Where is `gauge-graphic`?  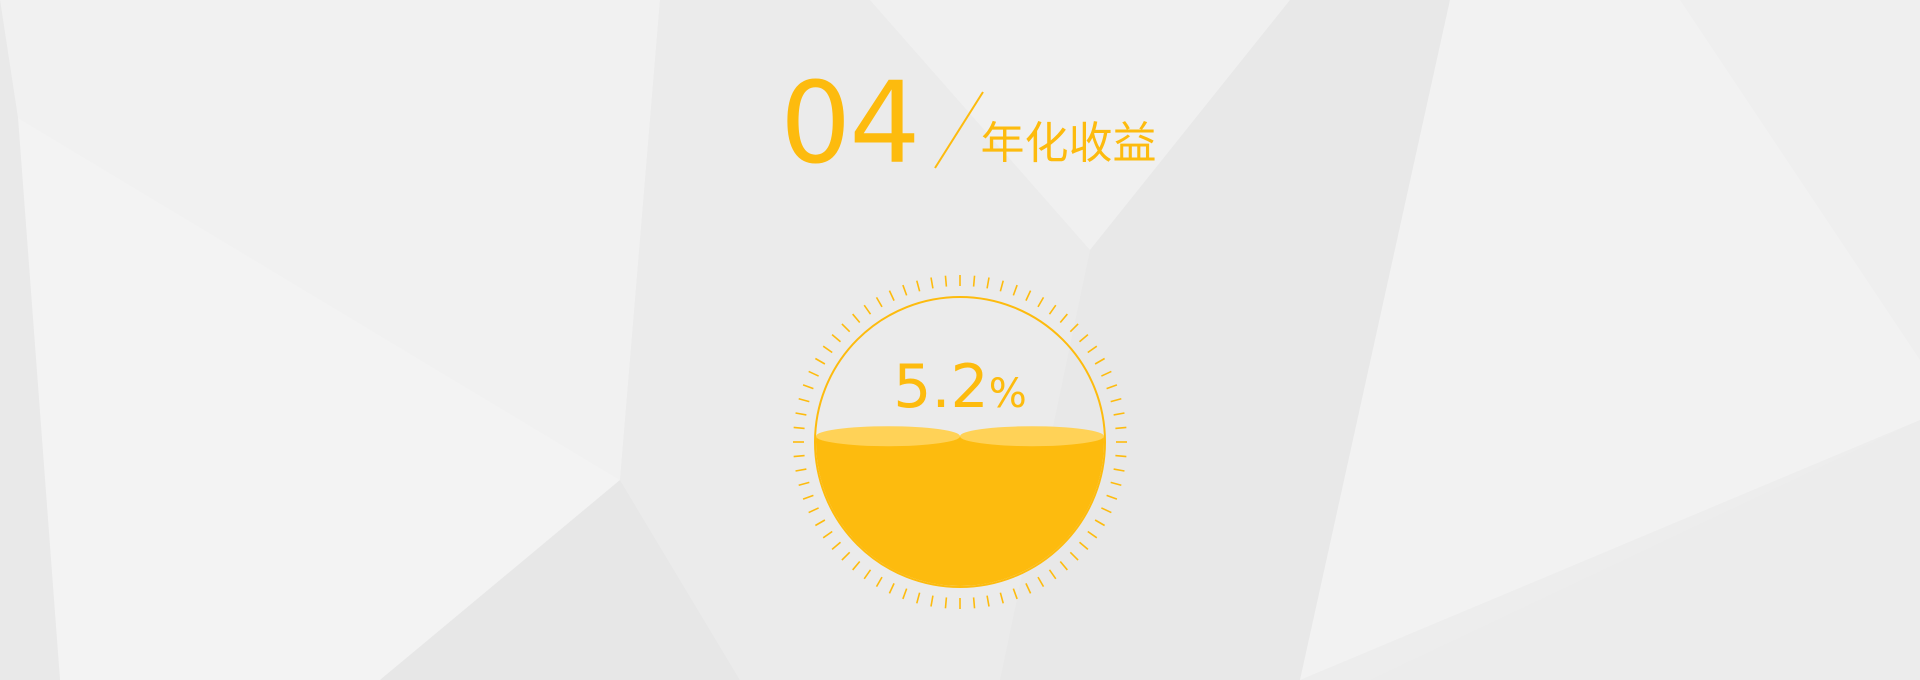
gauge-graphic is located at coordinates (960, 442).